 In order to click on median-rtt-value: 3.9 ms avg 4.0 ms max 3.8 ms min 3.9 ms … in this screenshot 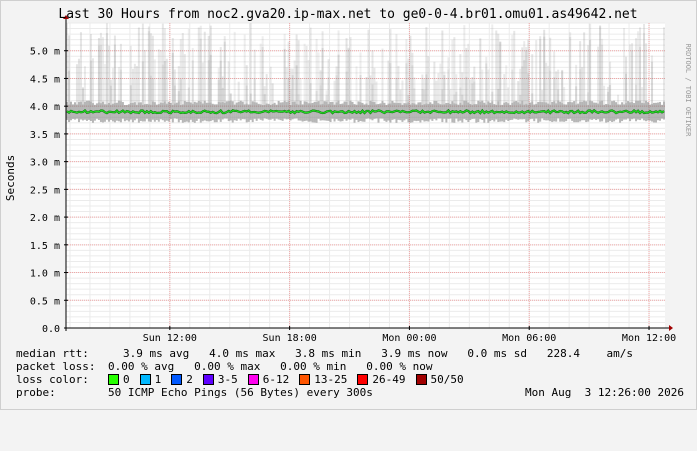, I will do `click(378, 353)`.